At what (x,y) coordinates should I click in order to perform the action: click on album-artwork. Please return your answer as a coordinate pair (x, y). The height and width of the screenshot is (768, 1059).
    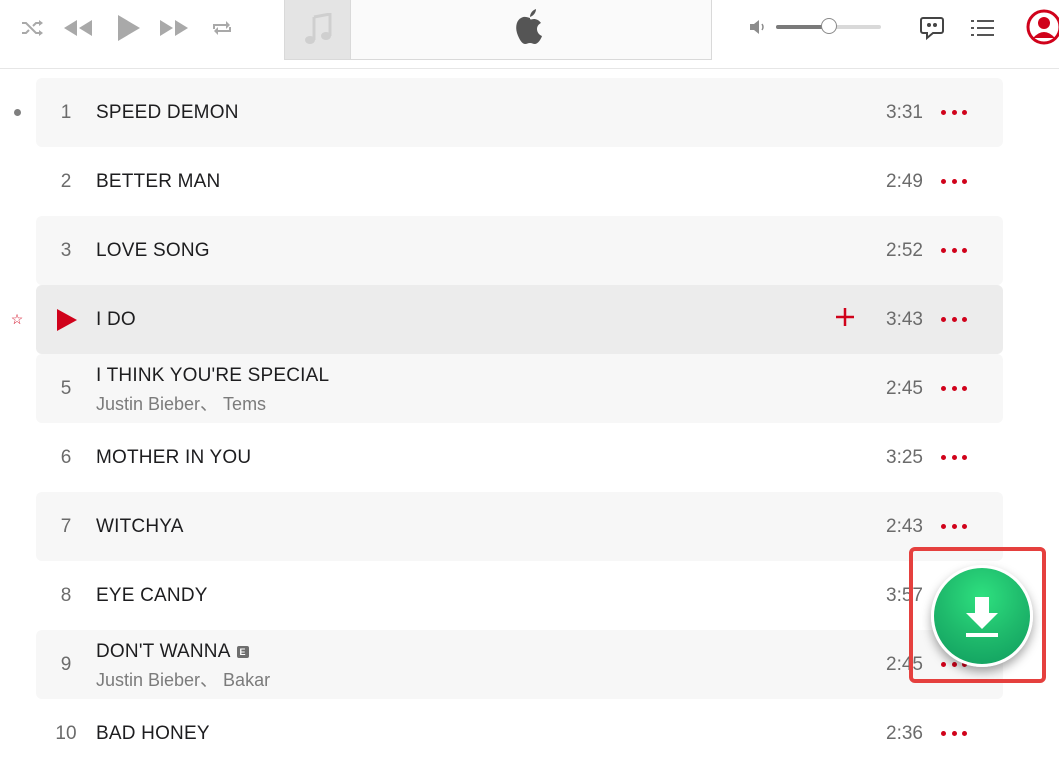
    Looking at the image, I should click on (318, 29).